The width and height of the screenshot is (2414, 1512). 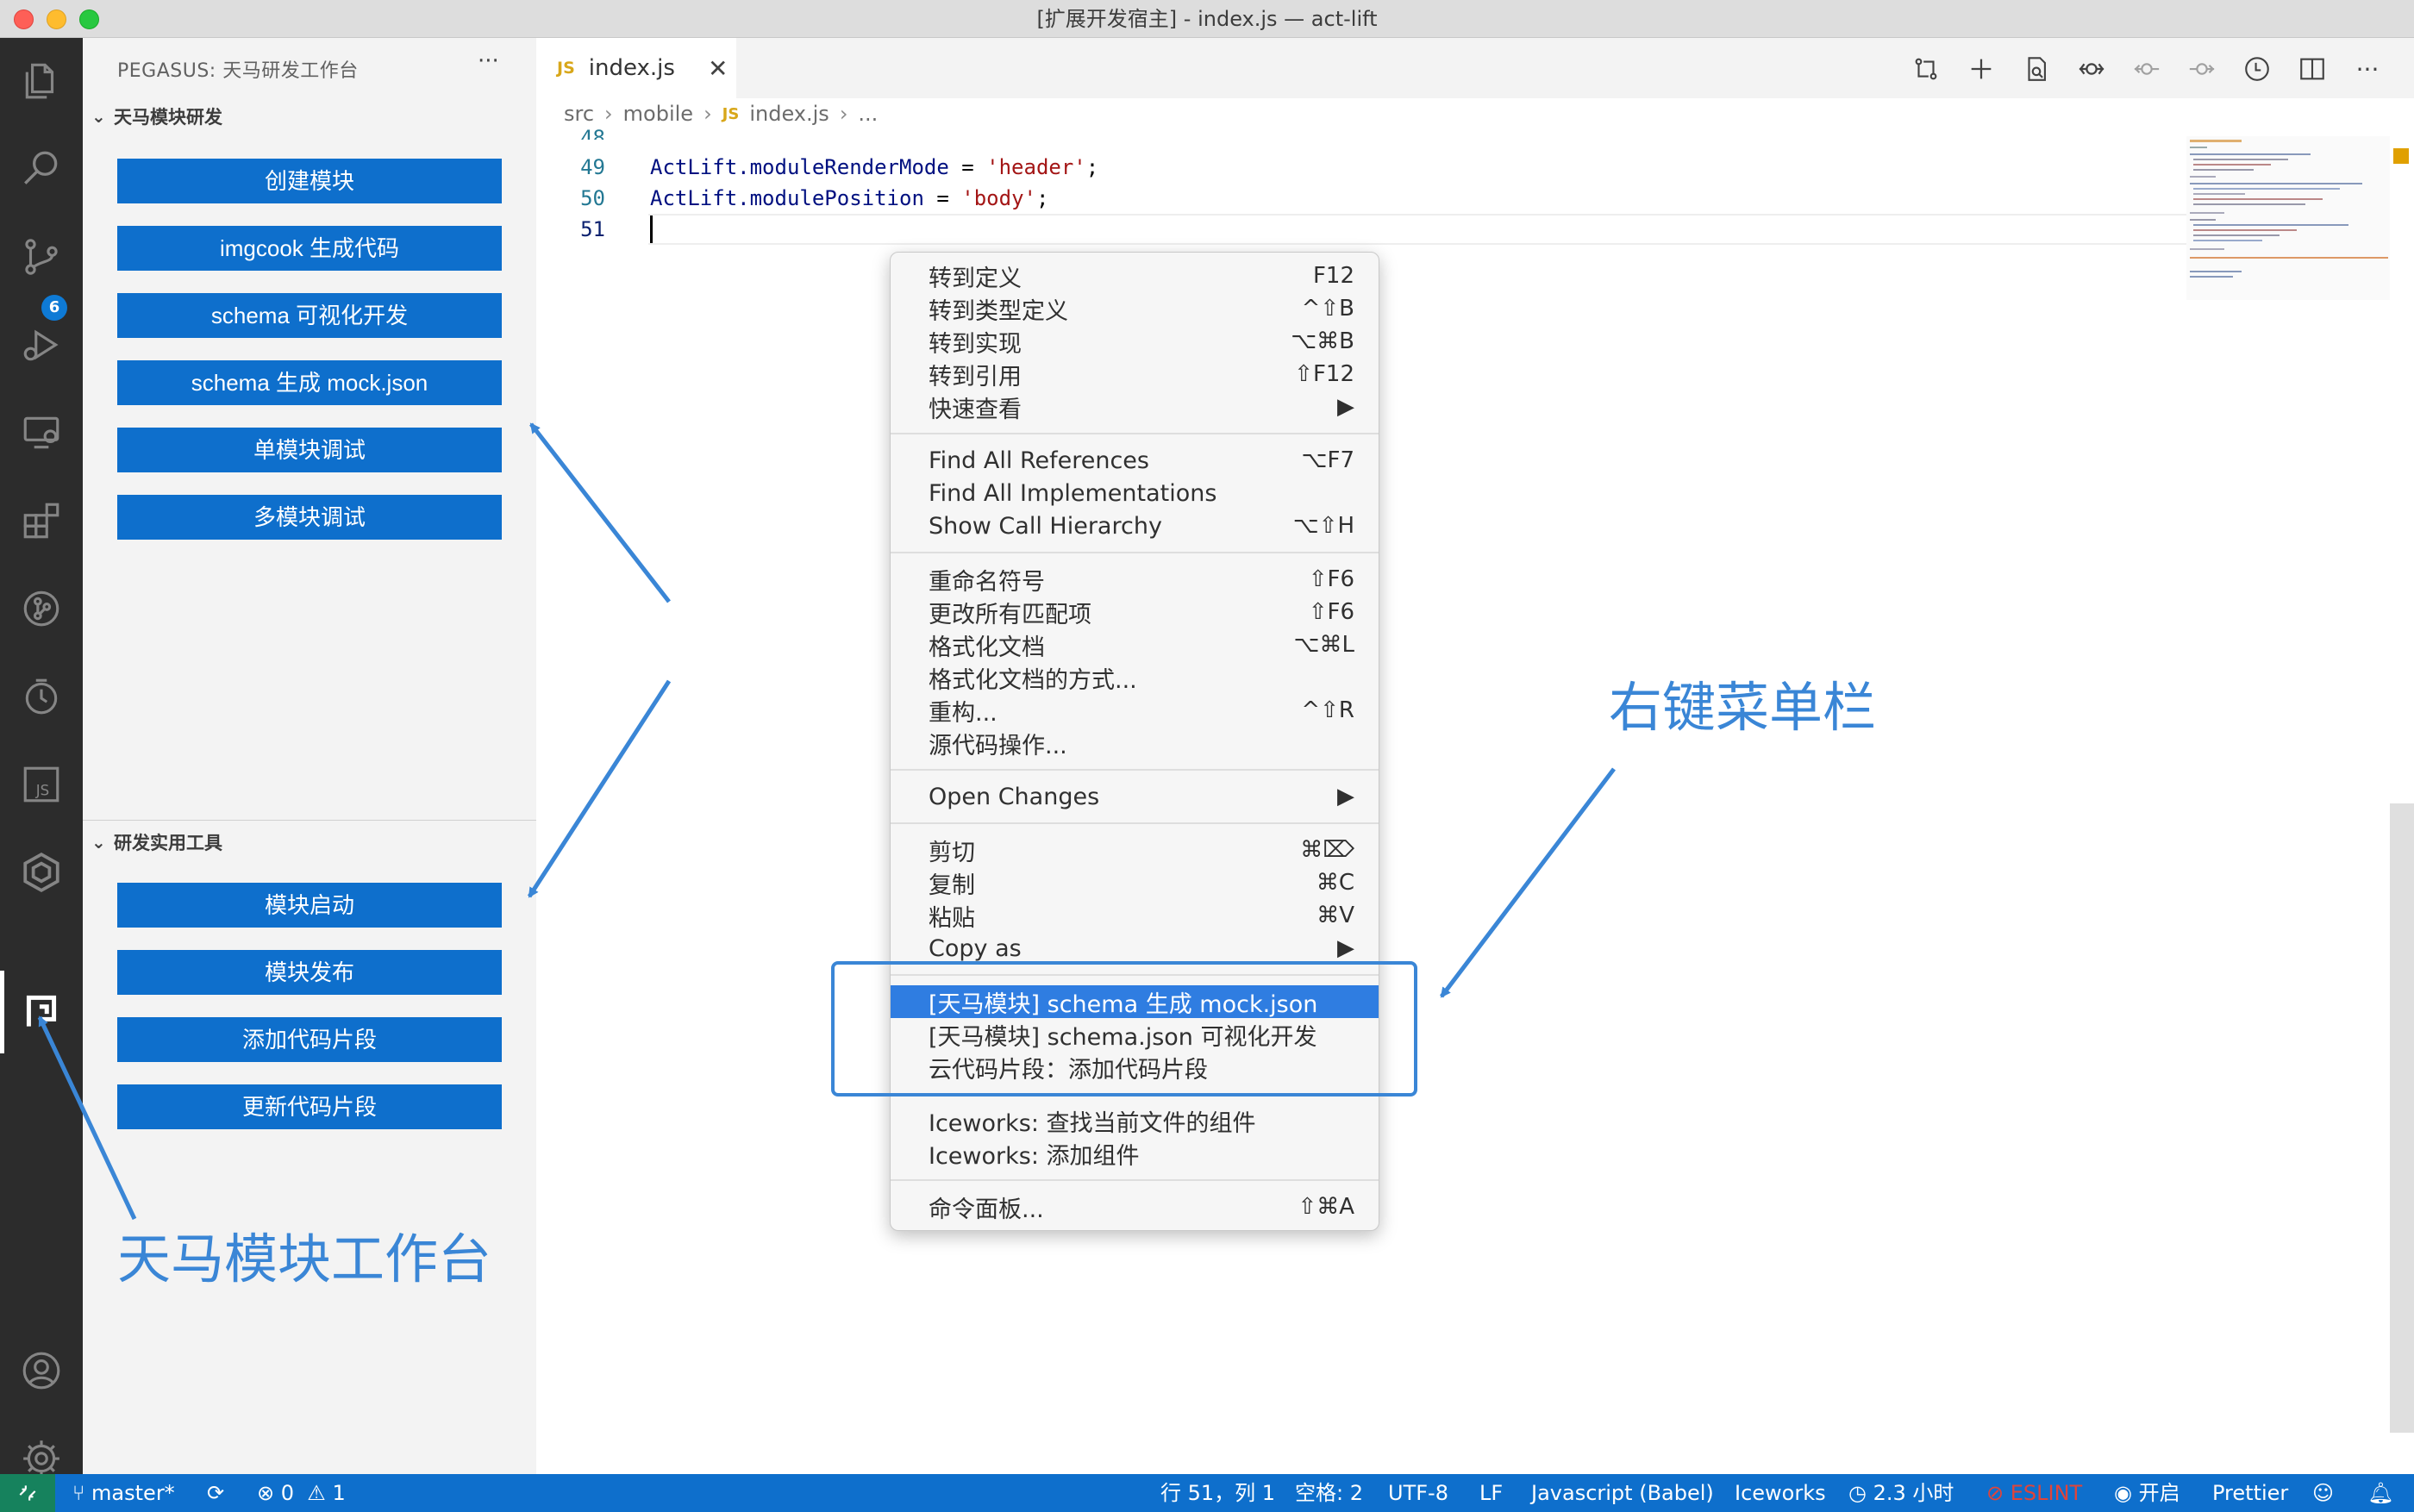 I want to click on commit-icon, so click(x=2091, y=69).